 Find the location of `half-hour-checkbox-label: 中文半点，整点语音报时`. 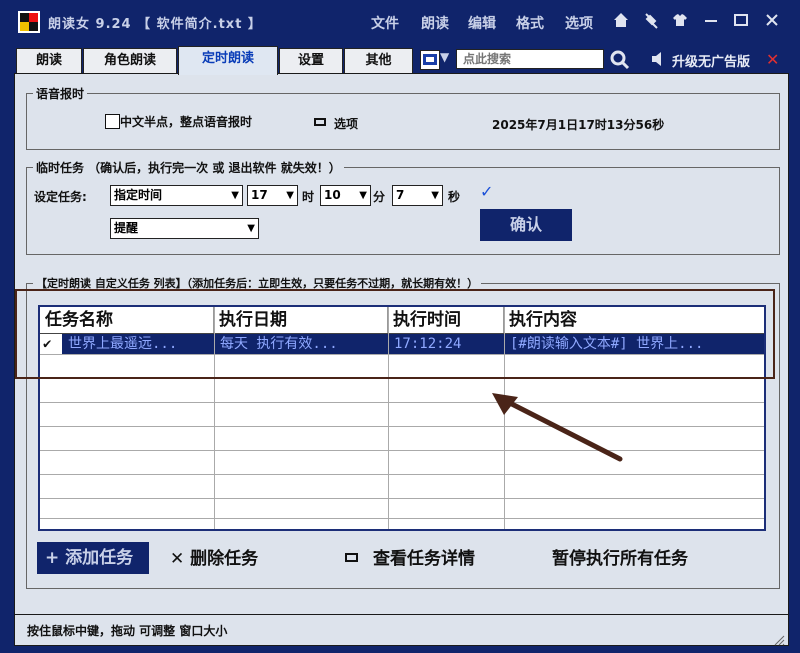

half-hour-checkbox-label: 中文半点，整点语音报时 is located at coordinates (186, 122).